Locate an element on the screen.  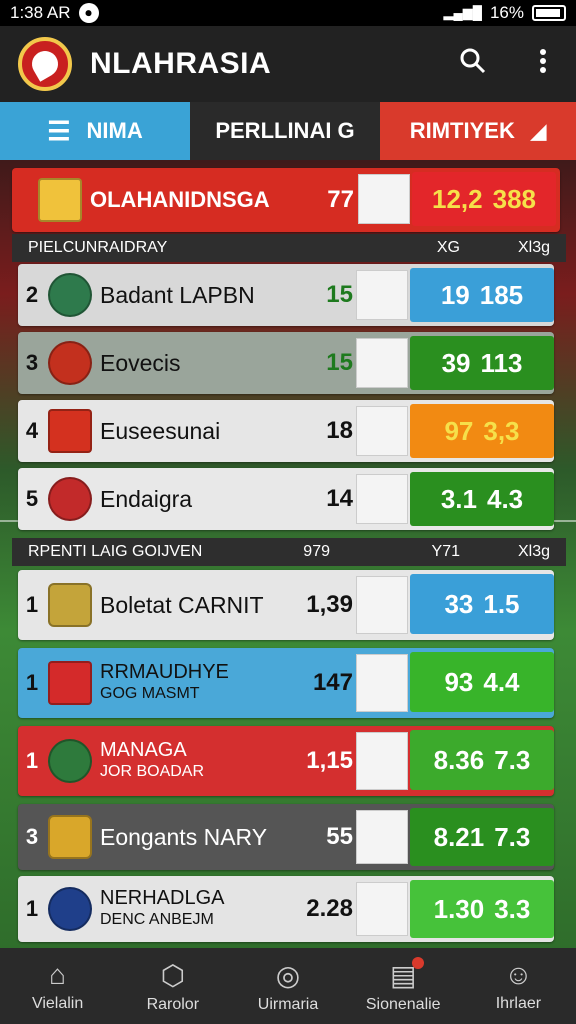
tab-rimtiyek: RIMTIYEK ◢ is located at coordinates (478, 131).